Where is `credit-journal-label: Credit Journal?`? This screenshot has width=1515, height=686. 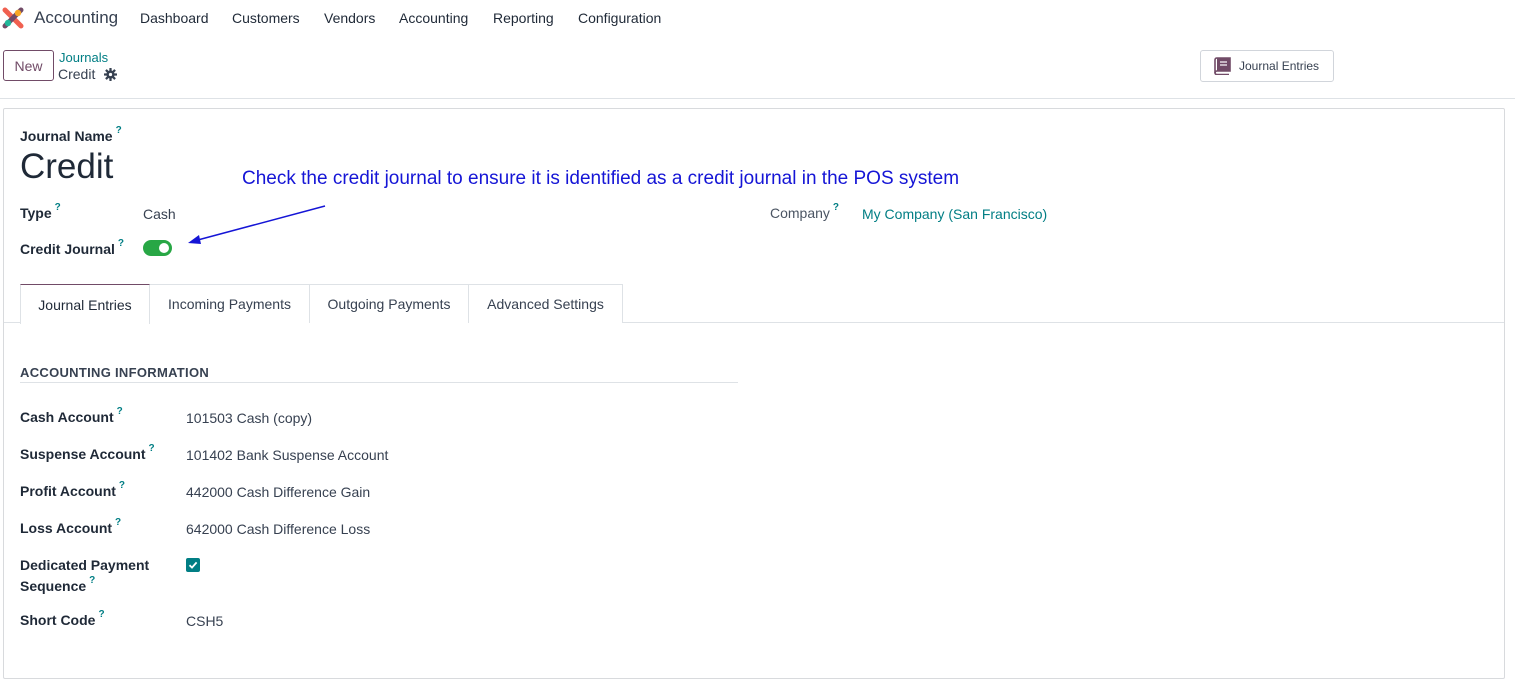 credit-journal-label: Credit Journal? is located at coordinates (72, 247).